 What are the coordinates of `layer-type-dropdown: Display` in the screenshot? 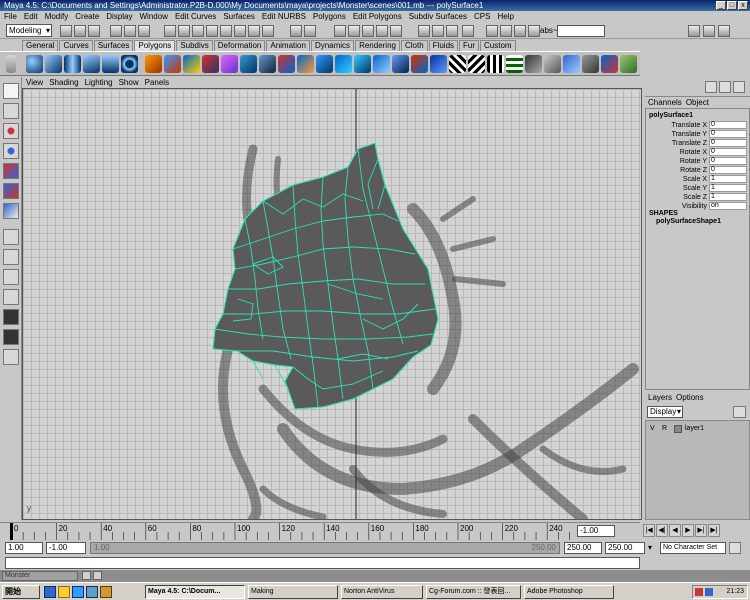 It's located at (665, 412).